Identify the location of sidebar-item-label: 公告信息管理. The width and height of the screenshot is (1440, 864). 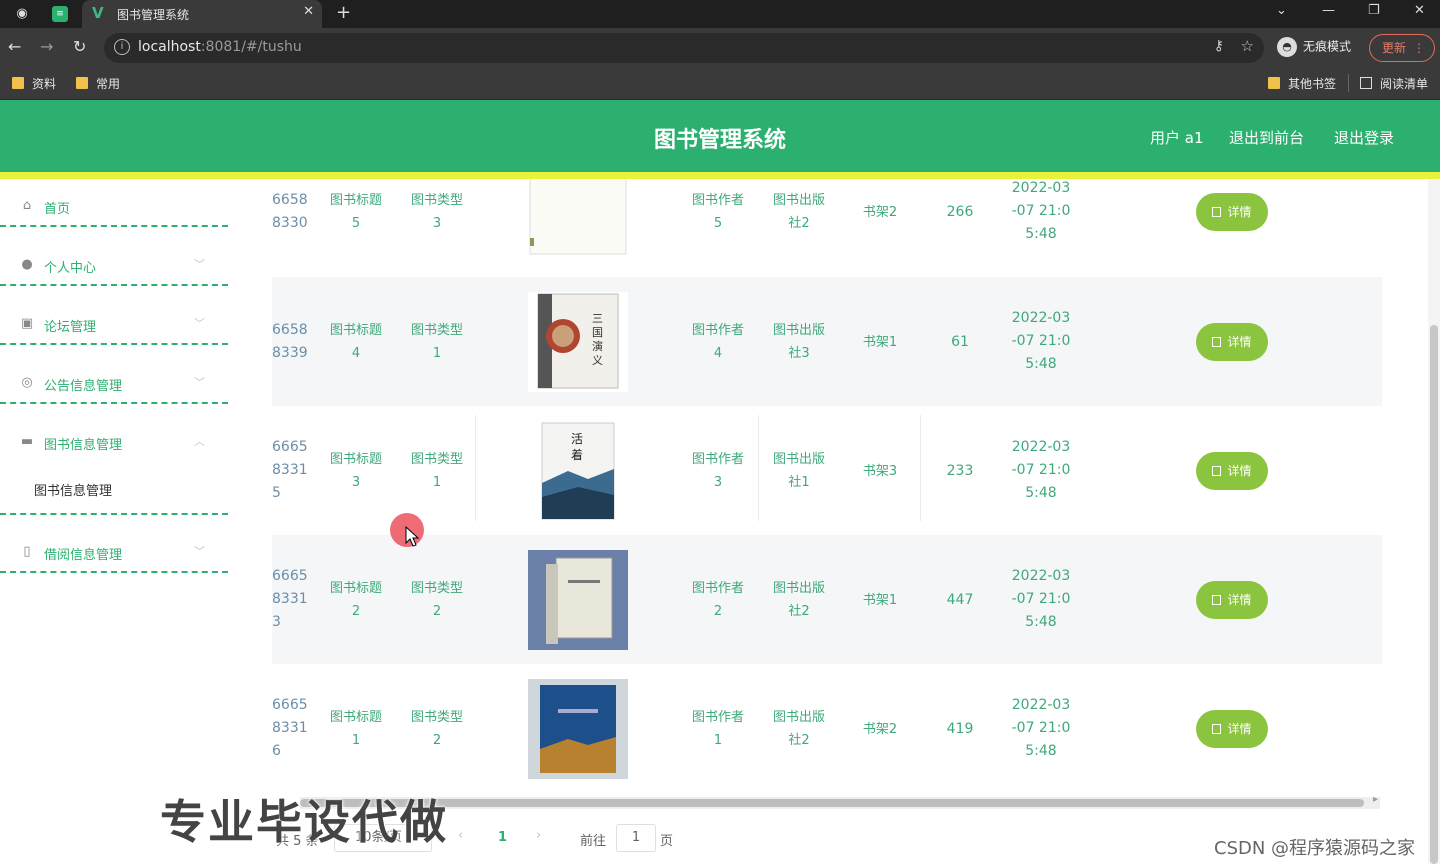
(83, 386).